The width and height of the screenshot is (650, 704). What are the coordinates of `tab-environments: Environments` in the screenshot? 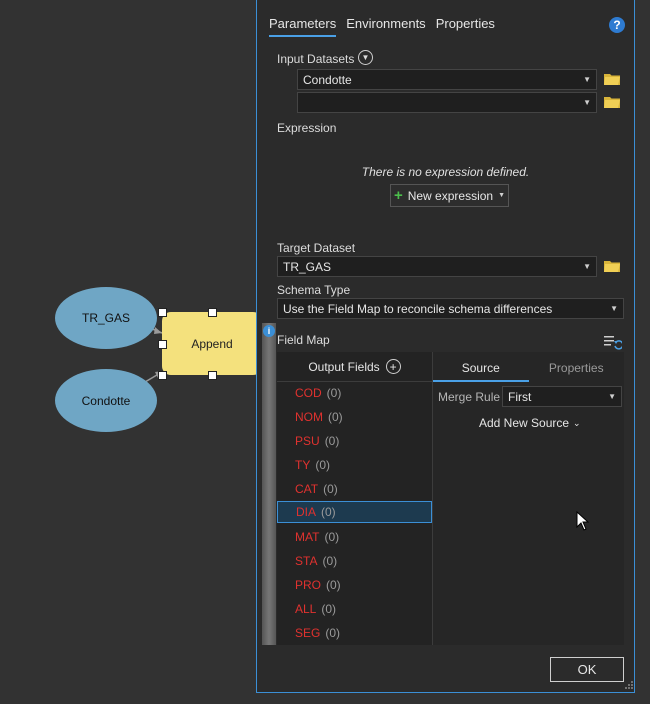 It's located at (385, 25).